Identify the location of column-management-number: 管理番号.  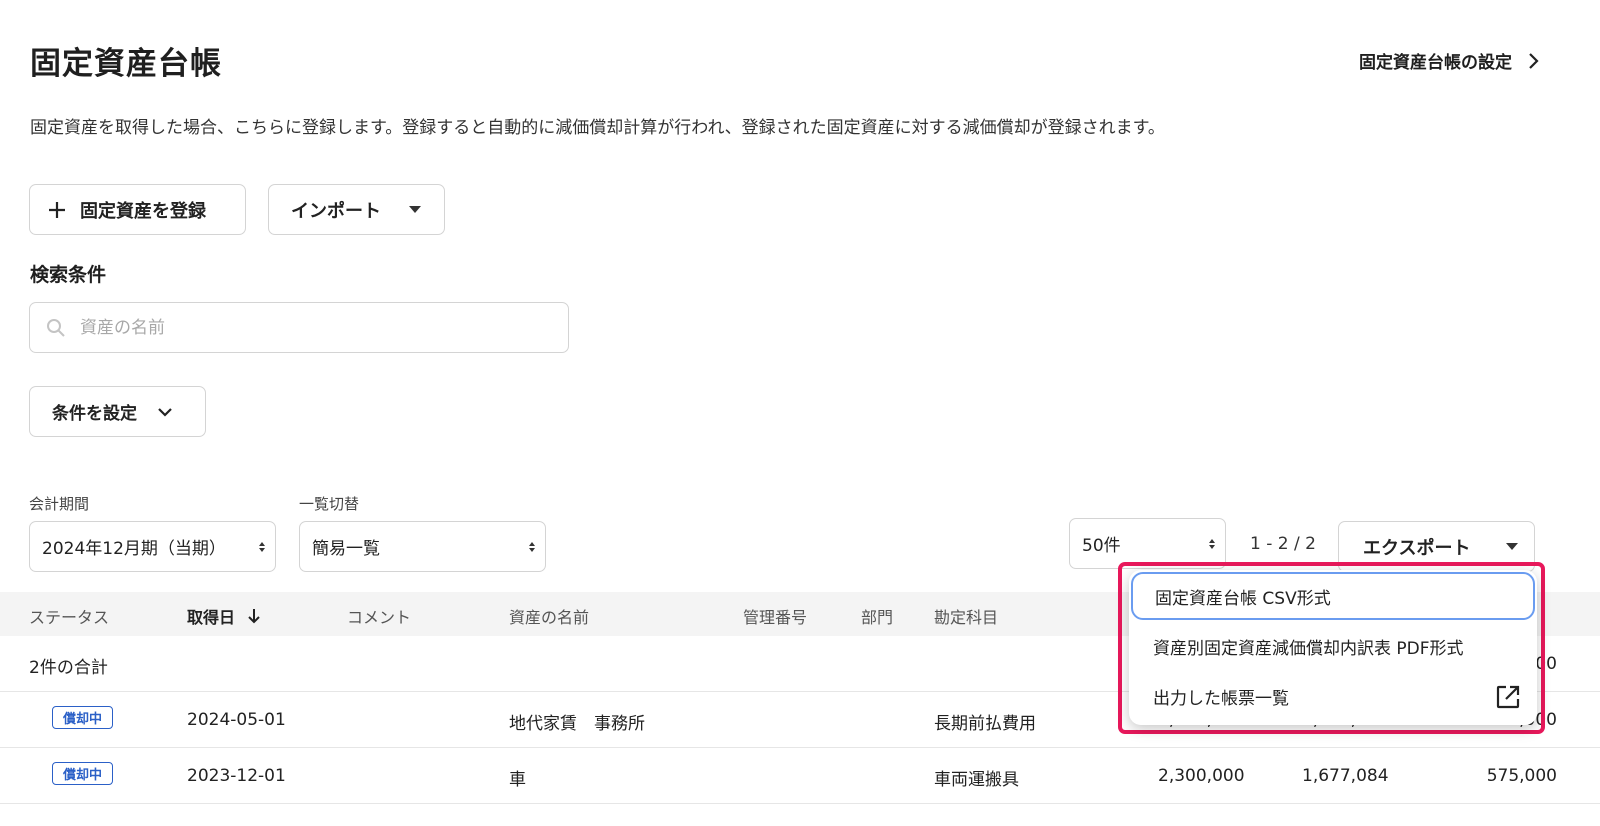
(775, 616).